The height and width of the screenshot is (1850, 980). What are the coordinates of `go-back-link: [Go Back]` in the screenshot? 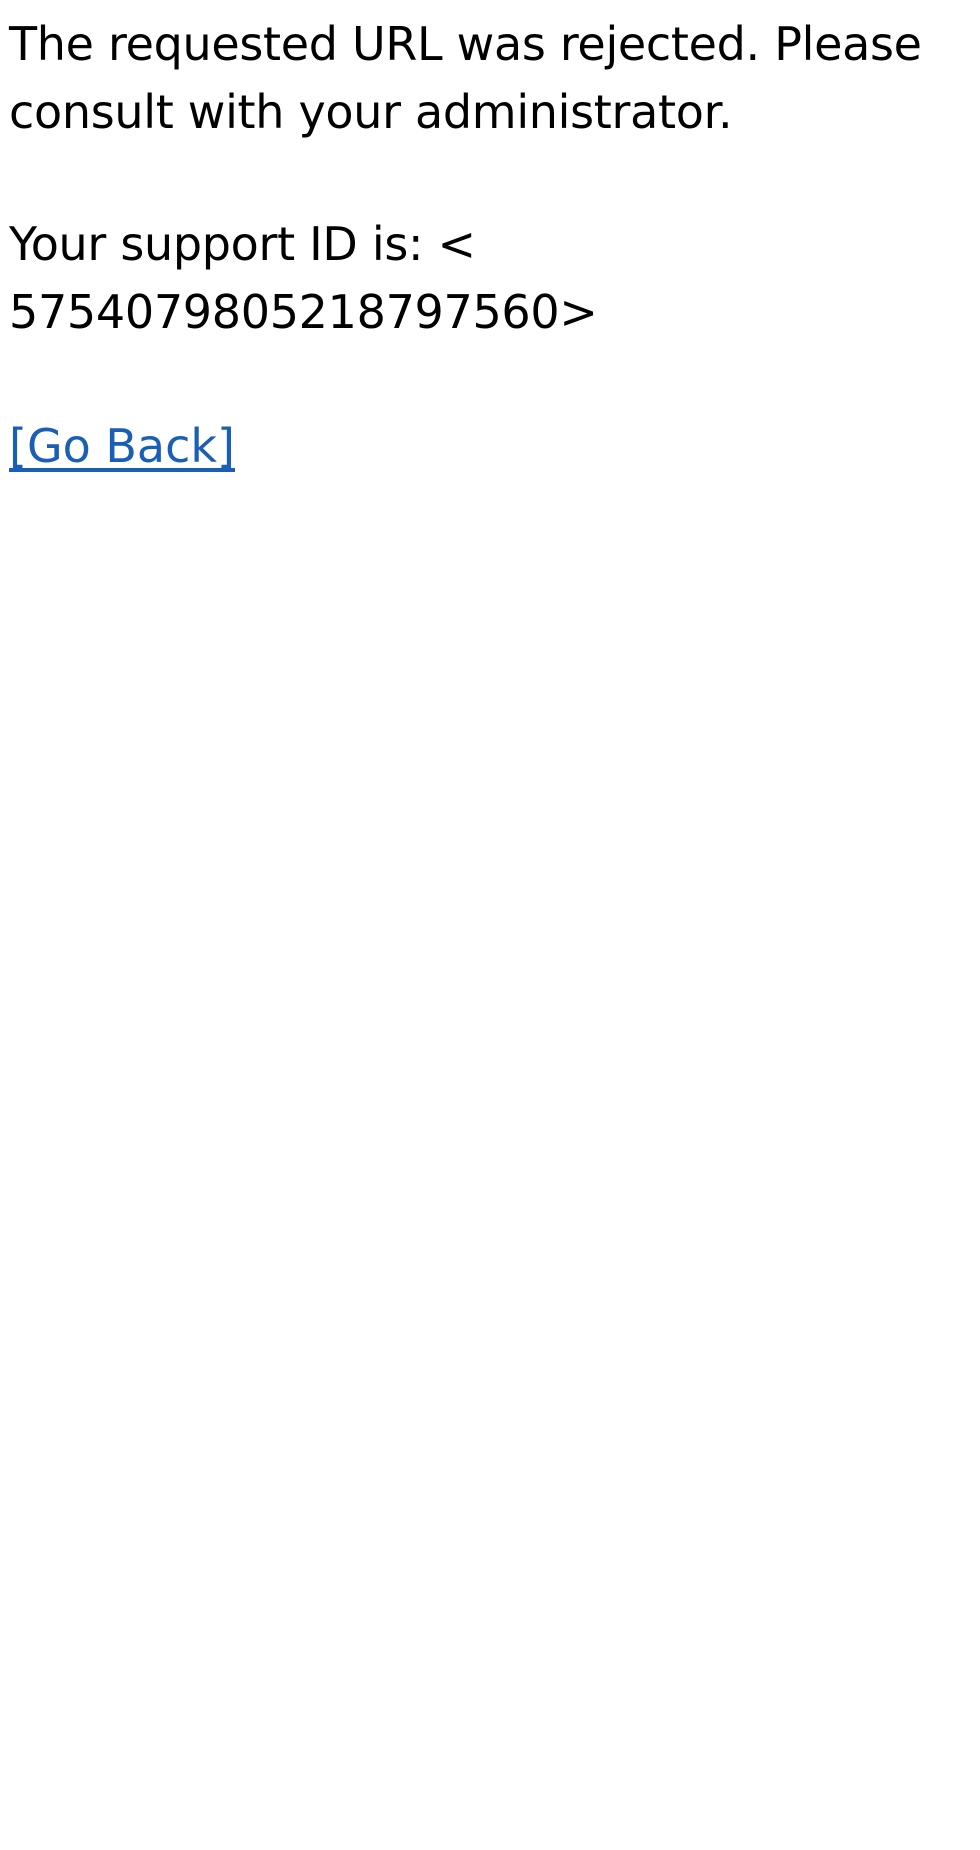 It's located at (122, 446).